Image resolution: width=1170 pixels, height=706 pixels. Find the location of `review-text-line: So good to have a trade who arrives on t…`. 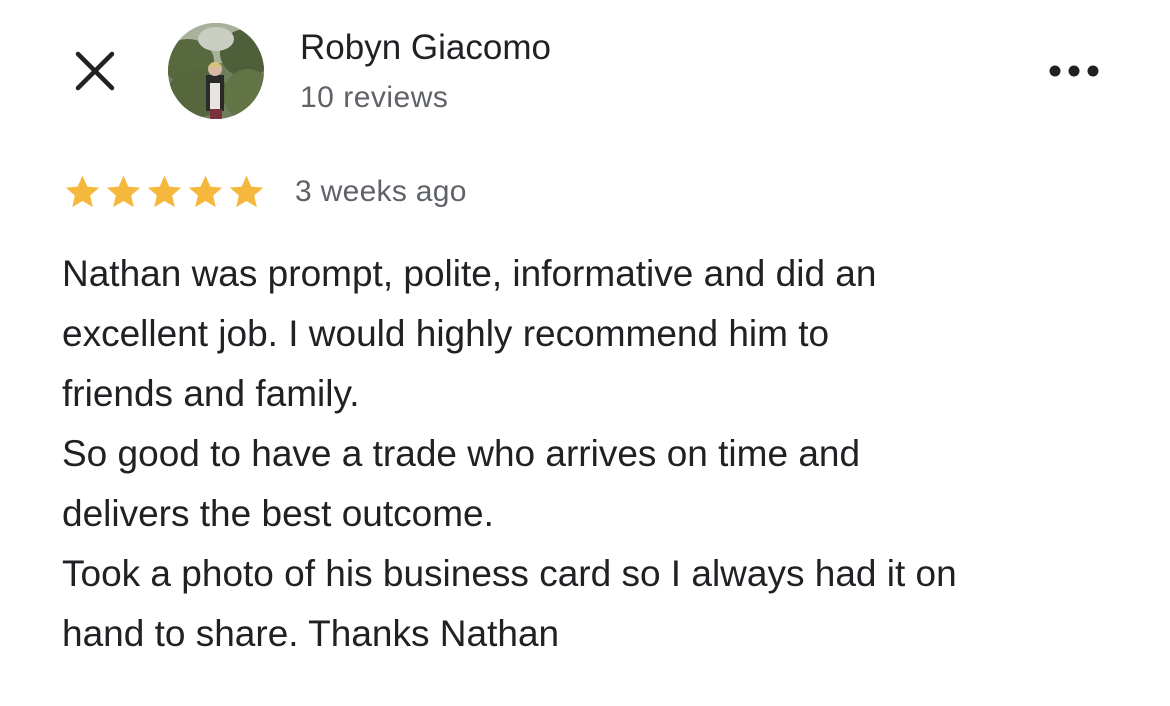

review-text-line: So good to have a trade who arrives on t… is located at coordinates (461, 453).